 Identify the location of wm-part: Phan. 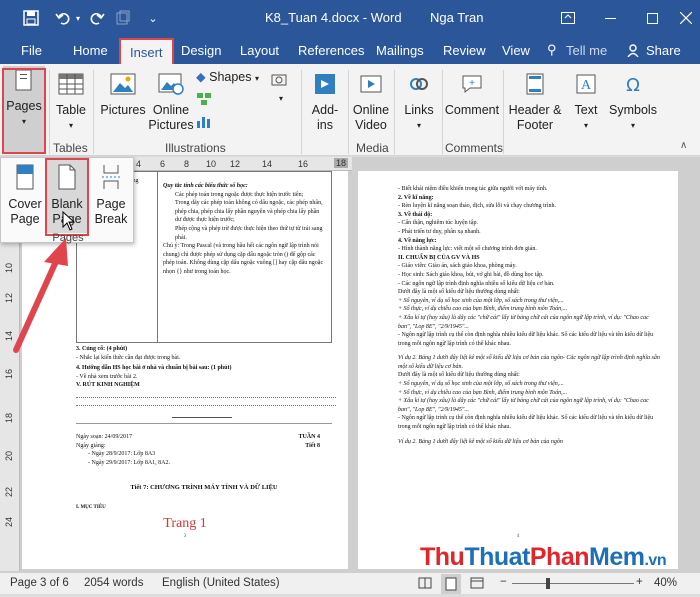
(559, 557).